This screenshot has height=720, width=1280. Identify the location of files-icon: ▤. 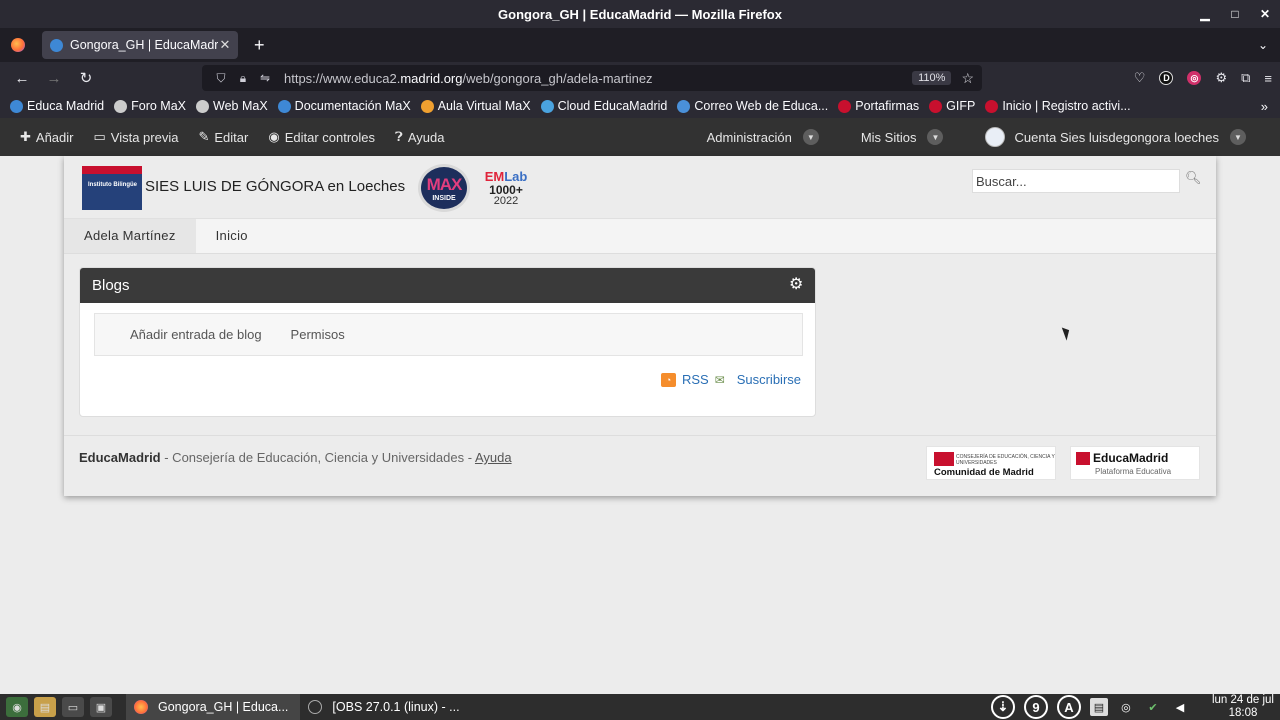
(45, 707).